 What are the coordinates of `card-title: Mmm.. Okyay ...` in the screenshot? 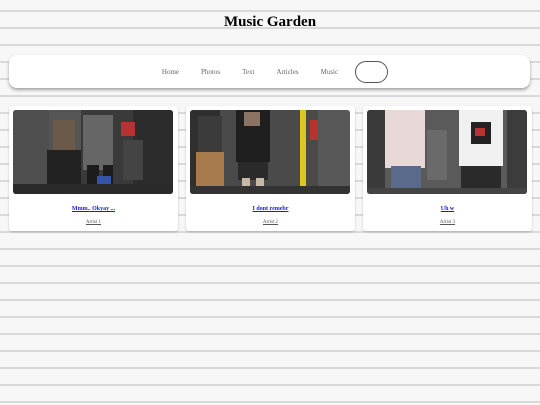 It's located at (93, 209).